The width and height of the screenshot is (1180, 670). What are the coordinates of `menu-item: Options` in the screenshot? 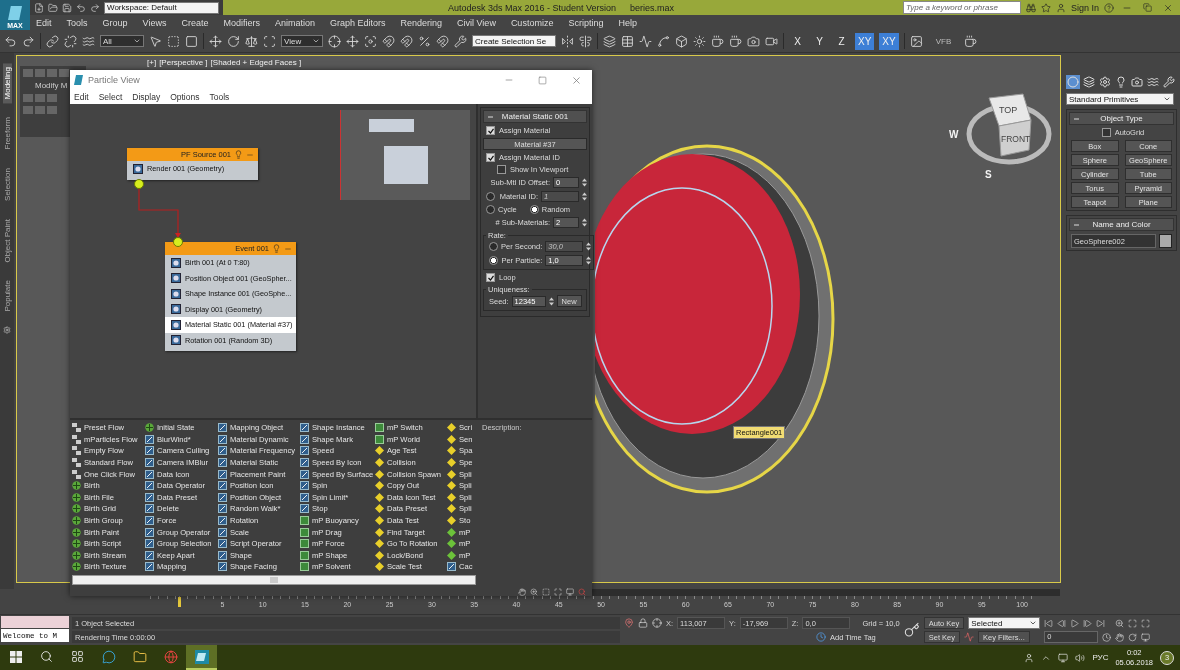 It's located at (185, 97).